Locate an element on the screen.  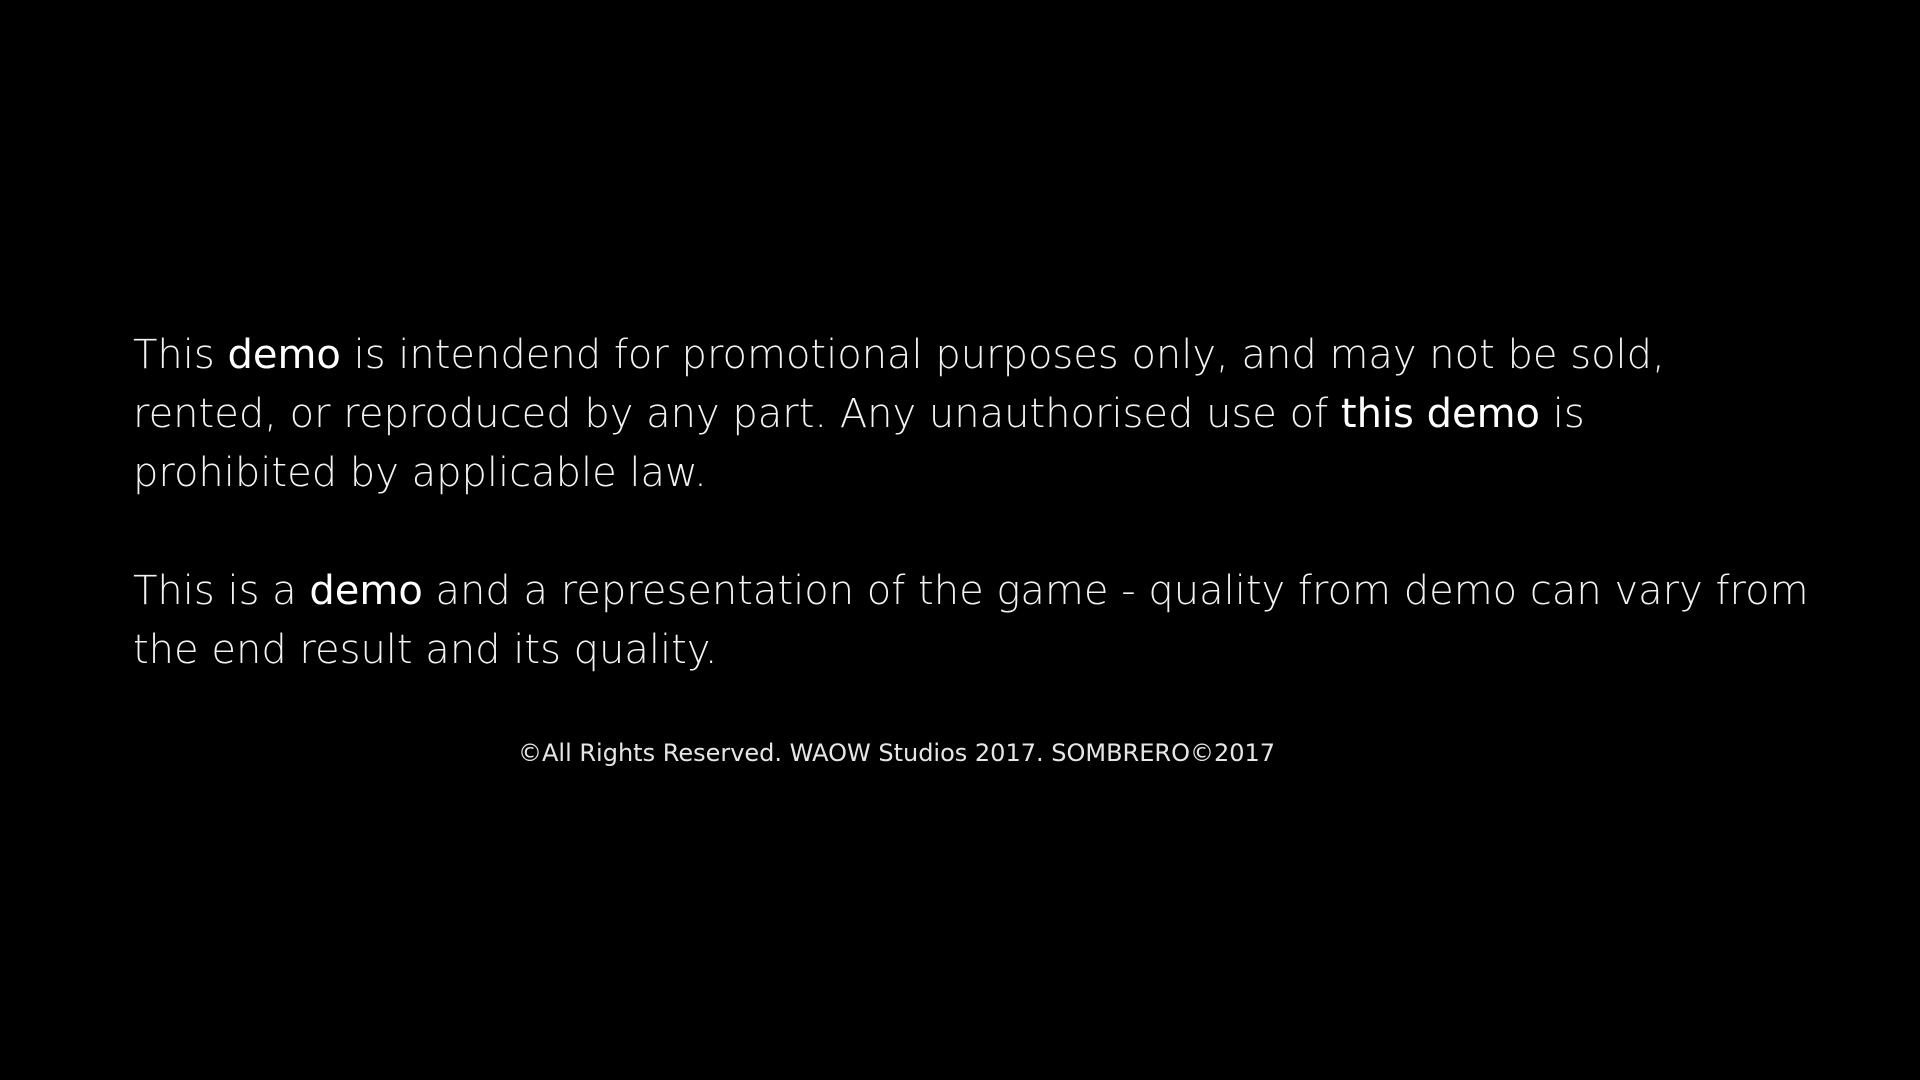
text-segment: prohibited by applicable law. is located at coordinates (420, 473).